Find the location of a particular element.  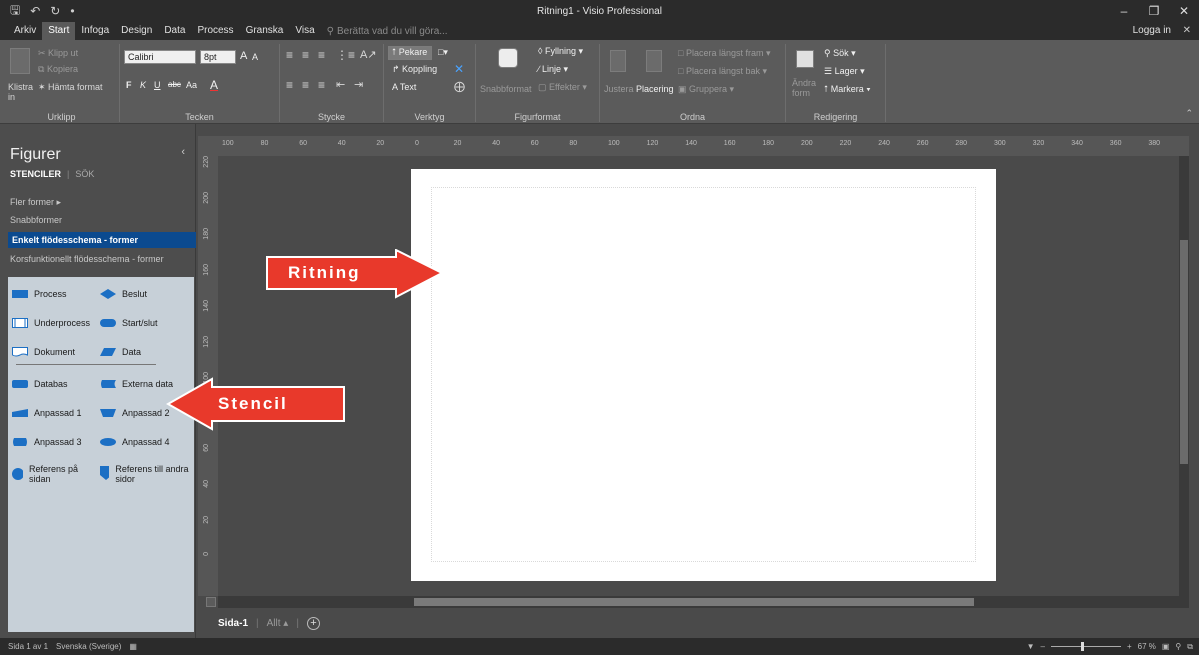

zoom-level: 67 % is located at coordinates (1147, 646).